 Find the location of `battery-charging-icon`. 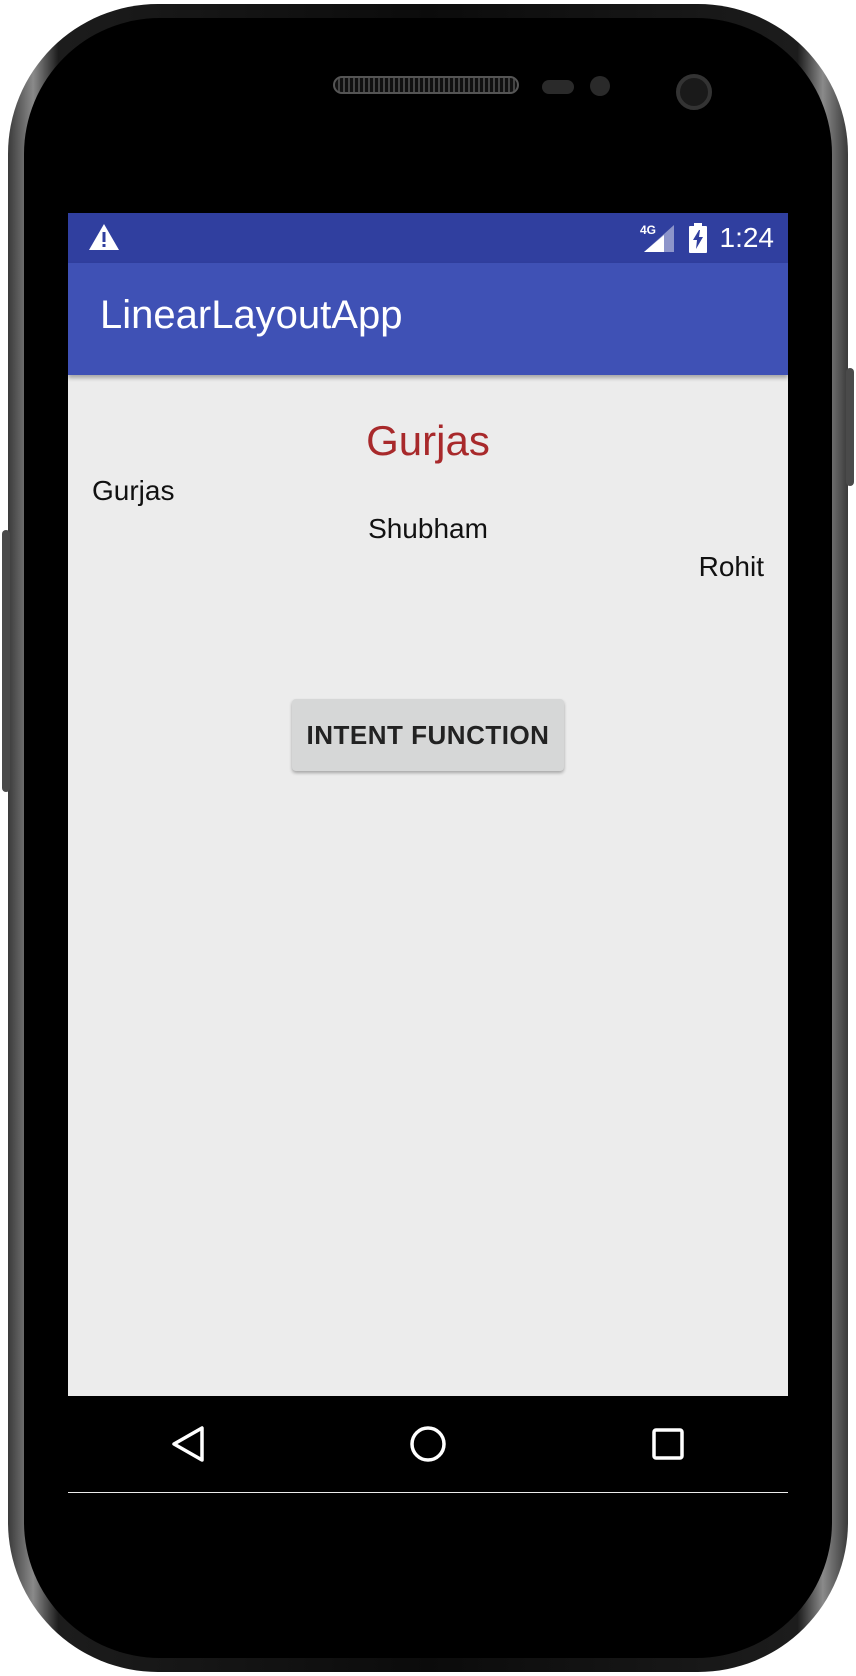

battery-charging-icon is located at coordinates (697, 238).